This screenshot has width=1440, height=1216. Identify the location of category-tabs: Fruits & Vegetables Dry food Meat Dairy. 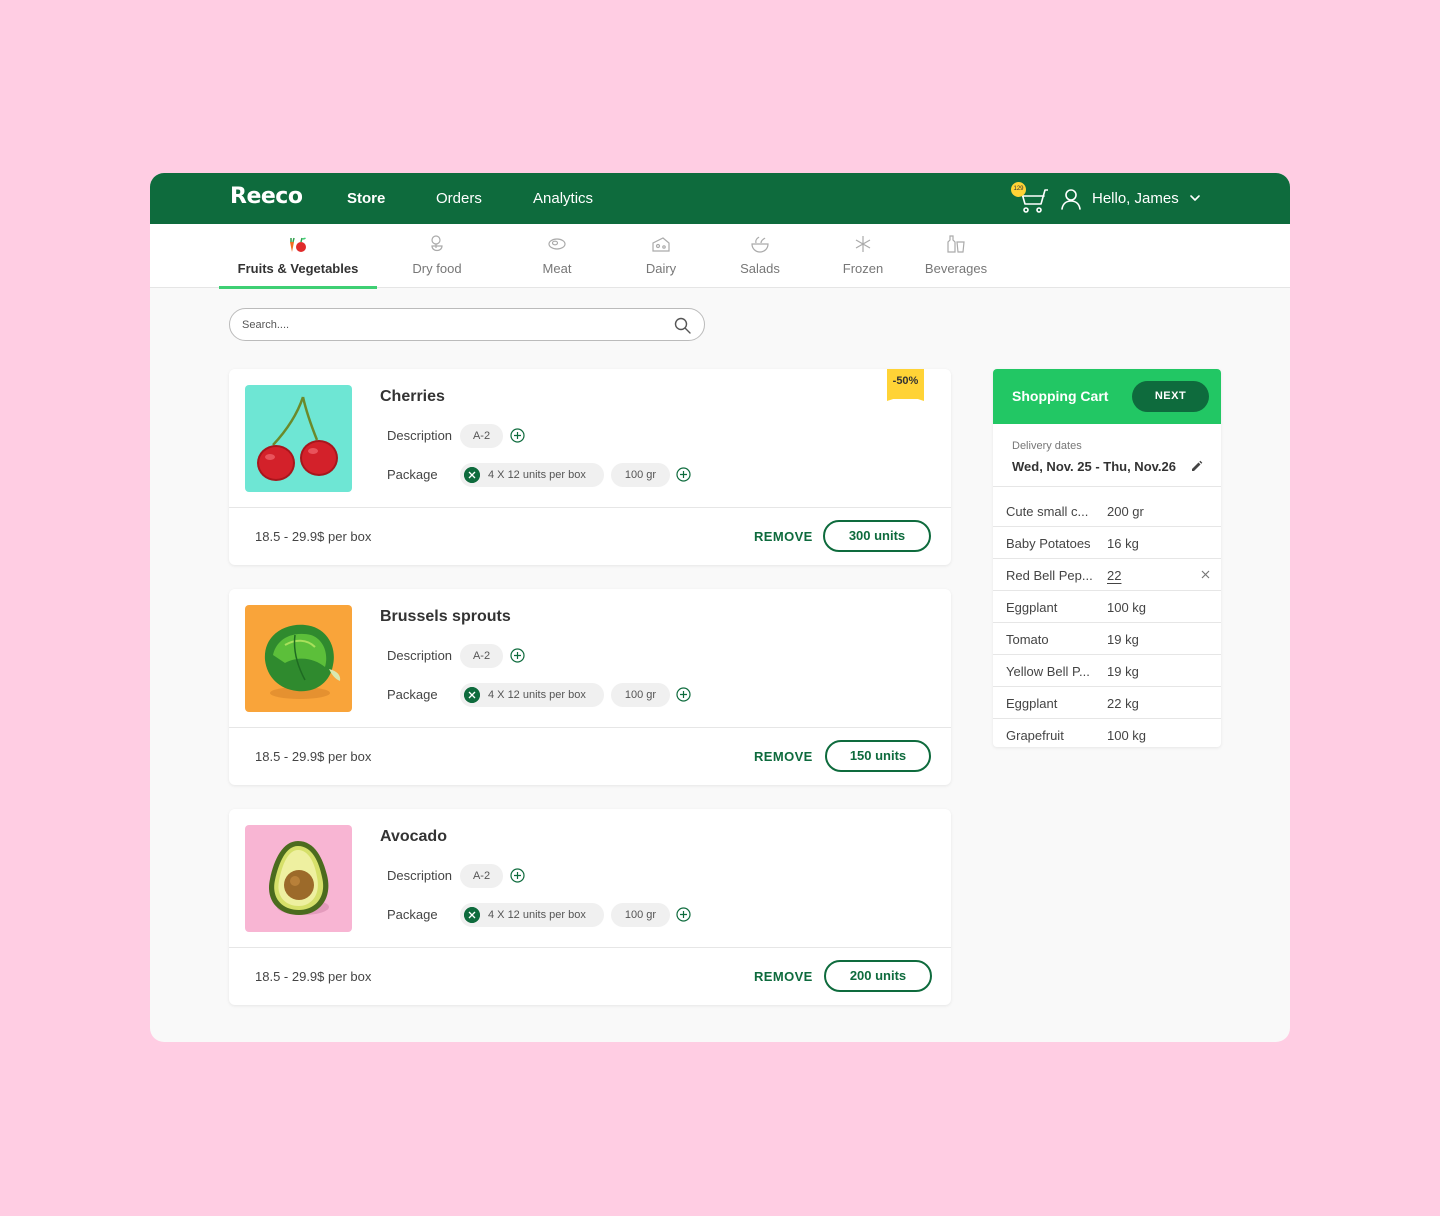
(720, 256).